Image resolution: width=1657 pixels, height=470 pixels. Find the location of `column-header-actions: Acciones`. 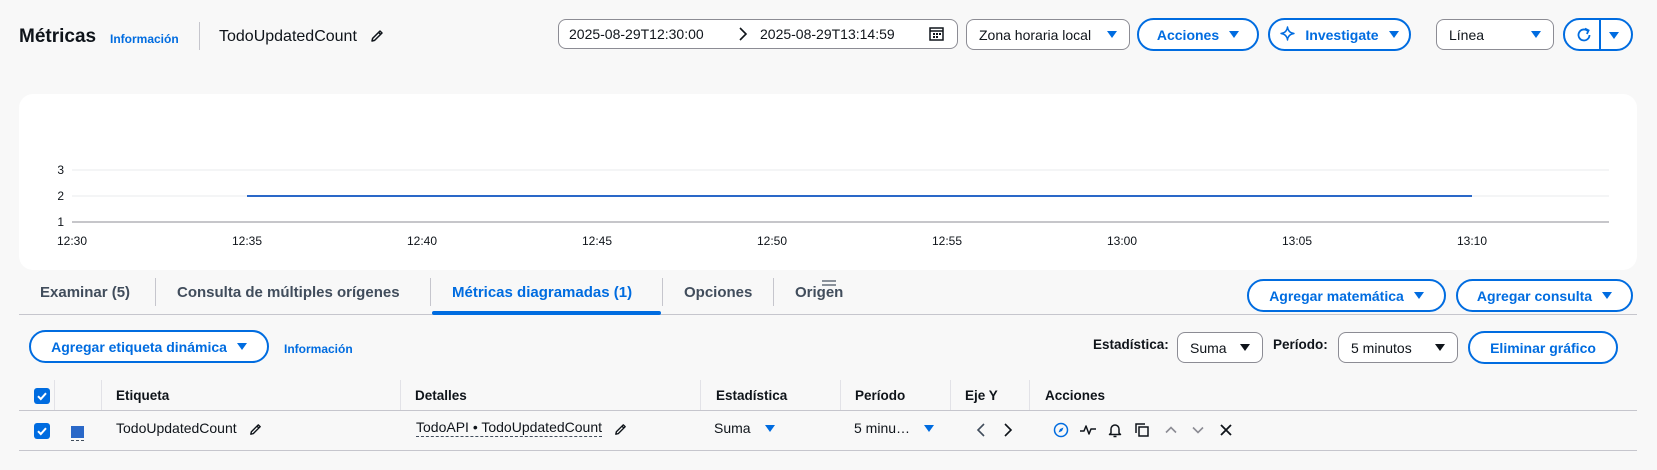

column-header-actions: Acciones is located at coordinates (1075, 395).